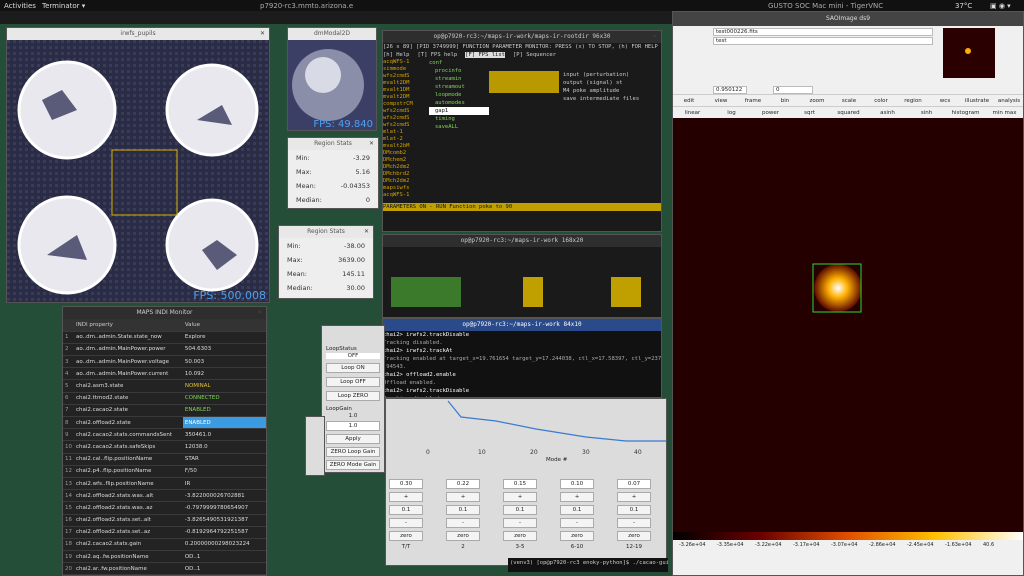  What do you see at coordinates (138, 165) in the screenshot?
I see `irwfs-window: irwfs_pupils ✕ FPS: 500.008` at bounding box center [138, 165].